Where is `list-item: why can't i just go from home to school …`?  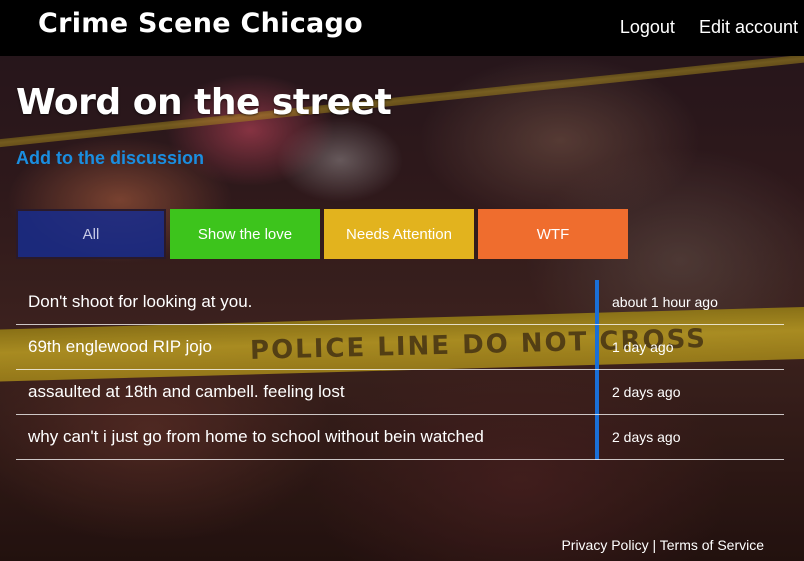 list-item: why can't i just go from home to school … is located at coordinates (400, 437).